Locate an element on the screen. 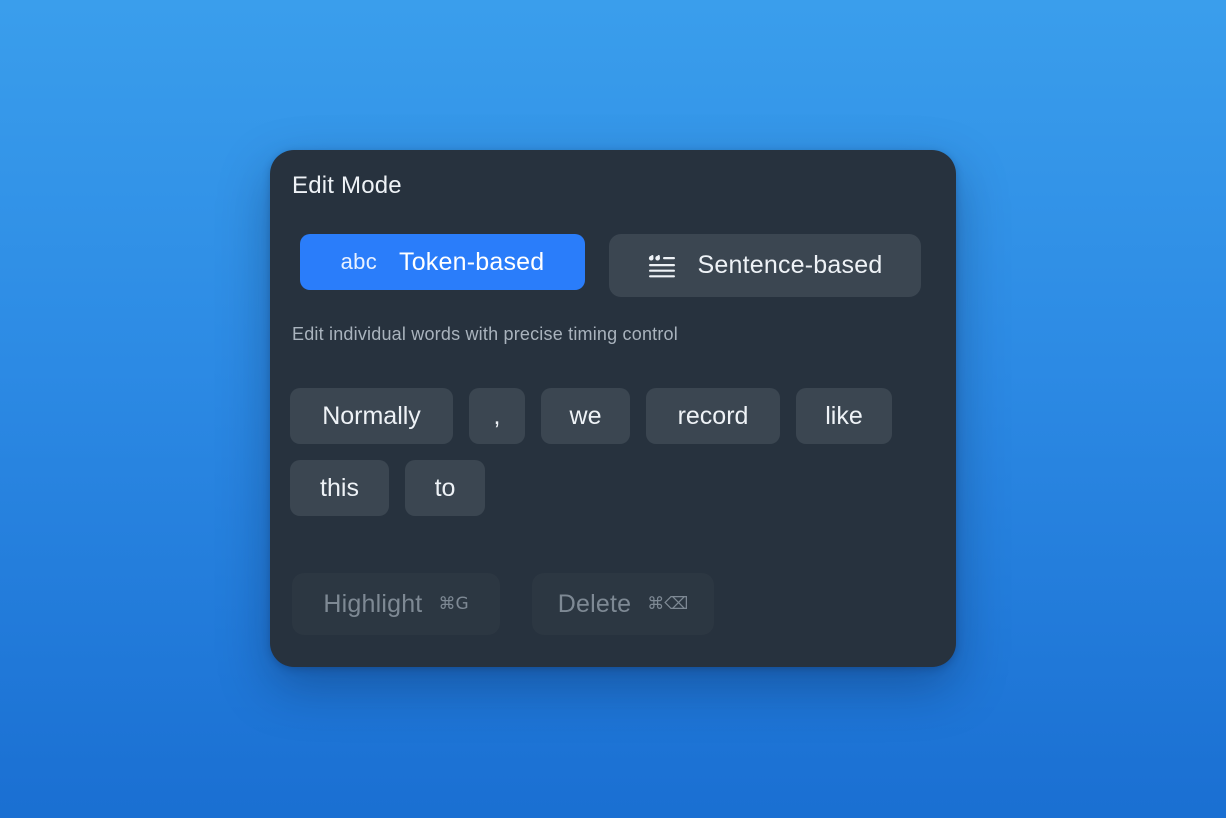 This screenshot has width=1226, height=818. token-based-label: Token-based is located at coordinates (472, 261).